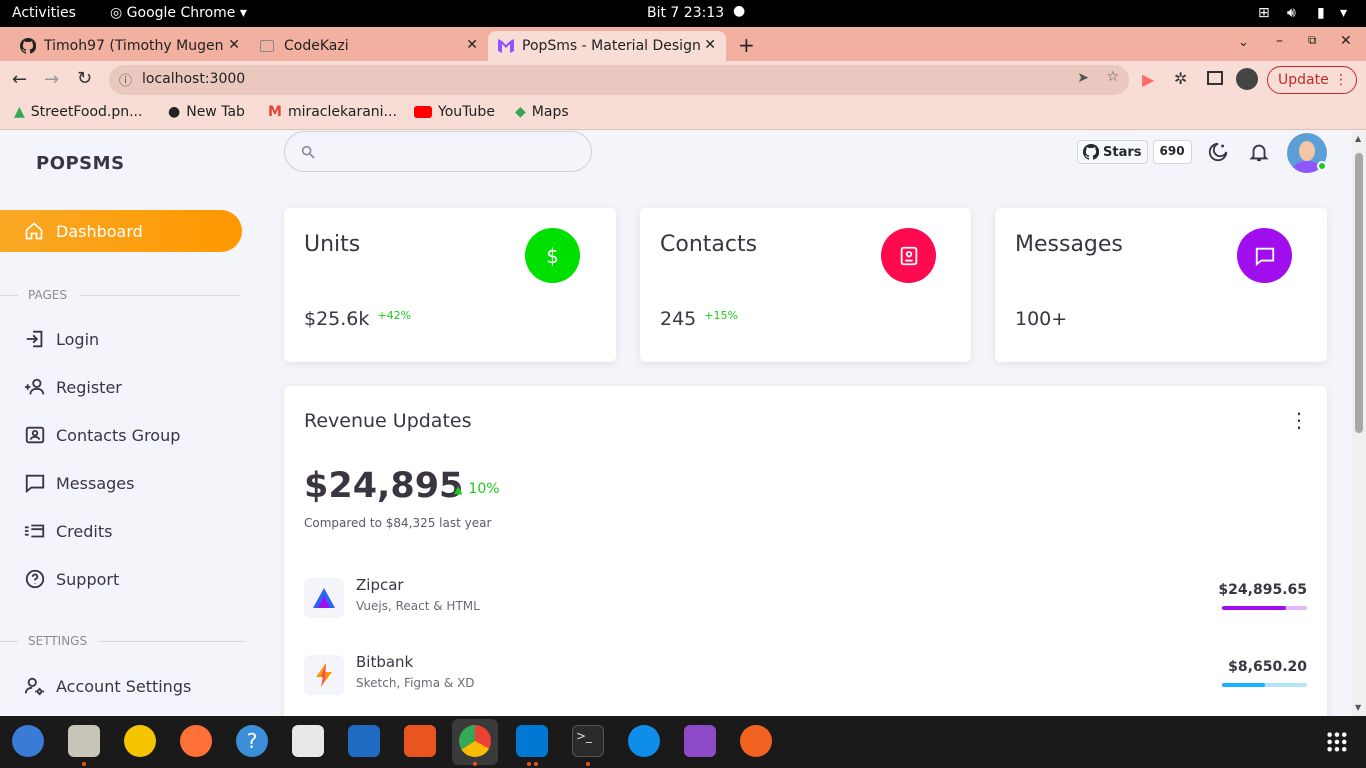 Image resolution: width=1366 pixels, height=768 pixels. Describe the element at coordinates (68, 531) in the screenshot. I see `sidebar-item-credits: Credits` at that location.